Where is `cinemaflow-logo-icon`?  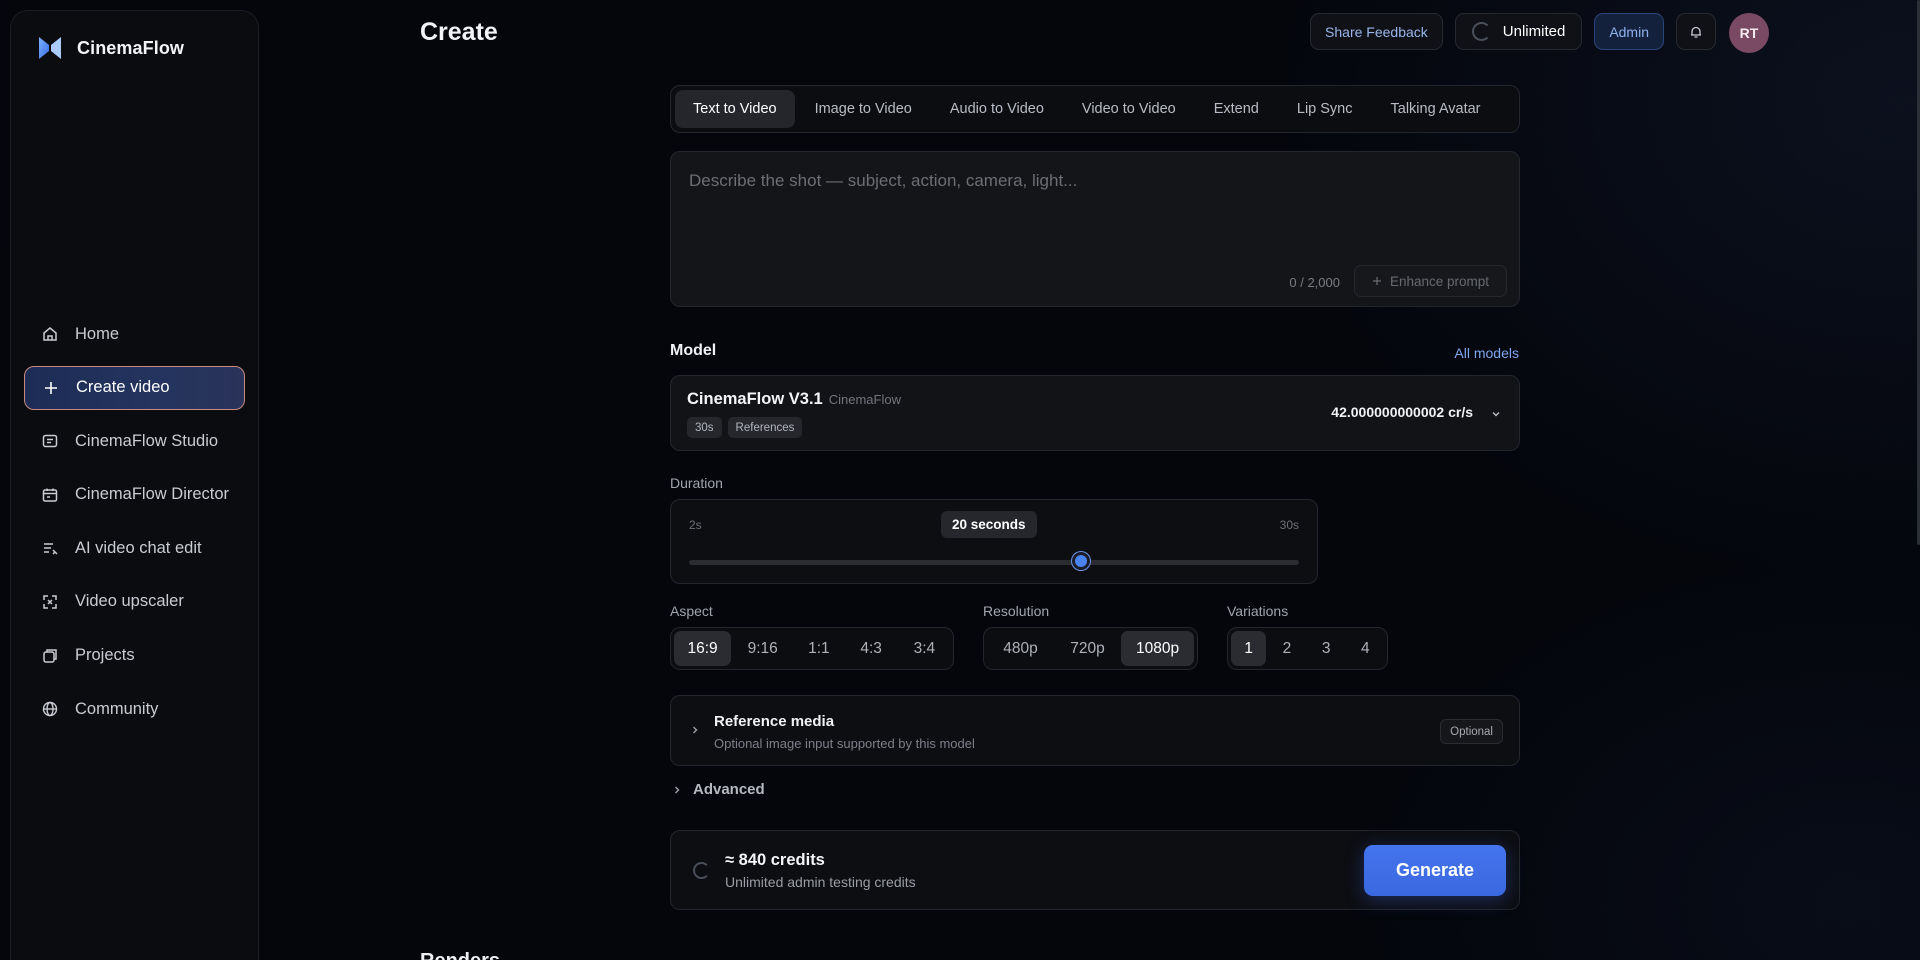
cinemaflow-logo-icon is located at coordinates (50, 48).